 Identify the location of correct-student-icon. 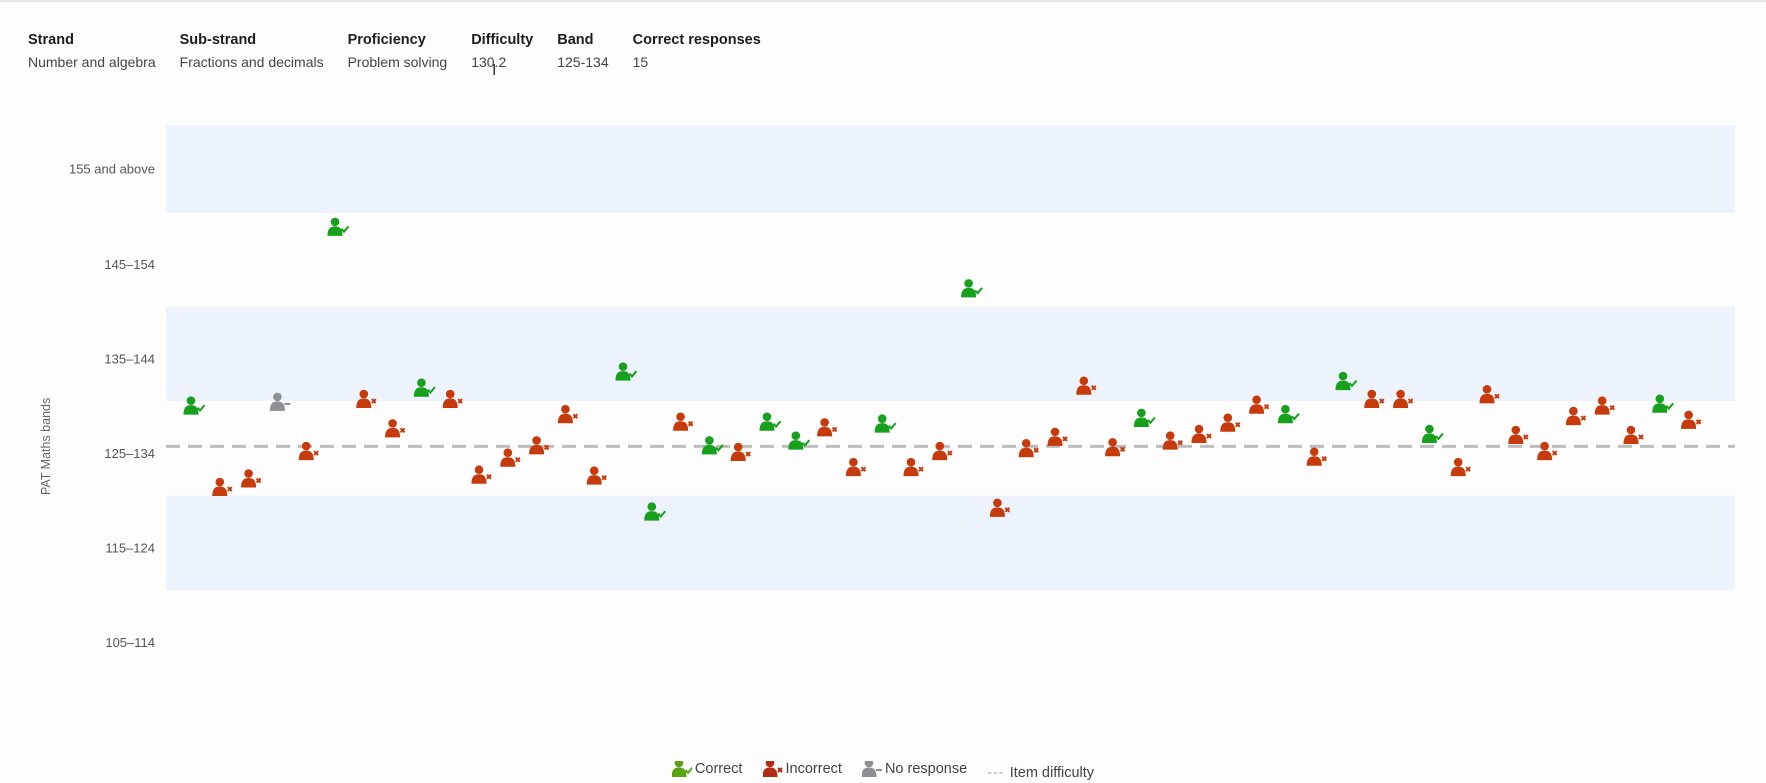
(681, 769).